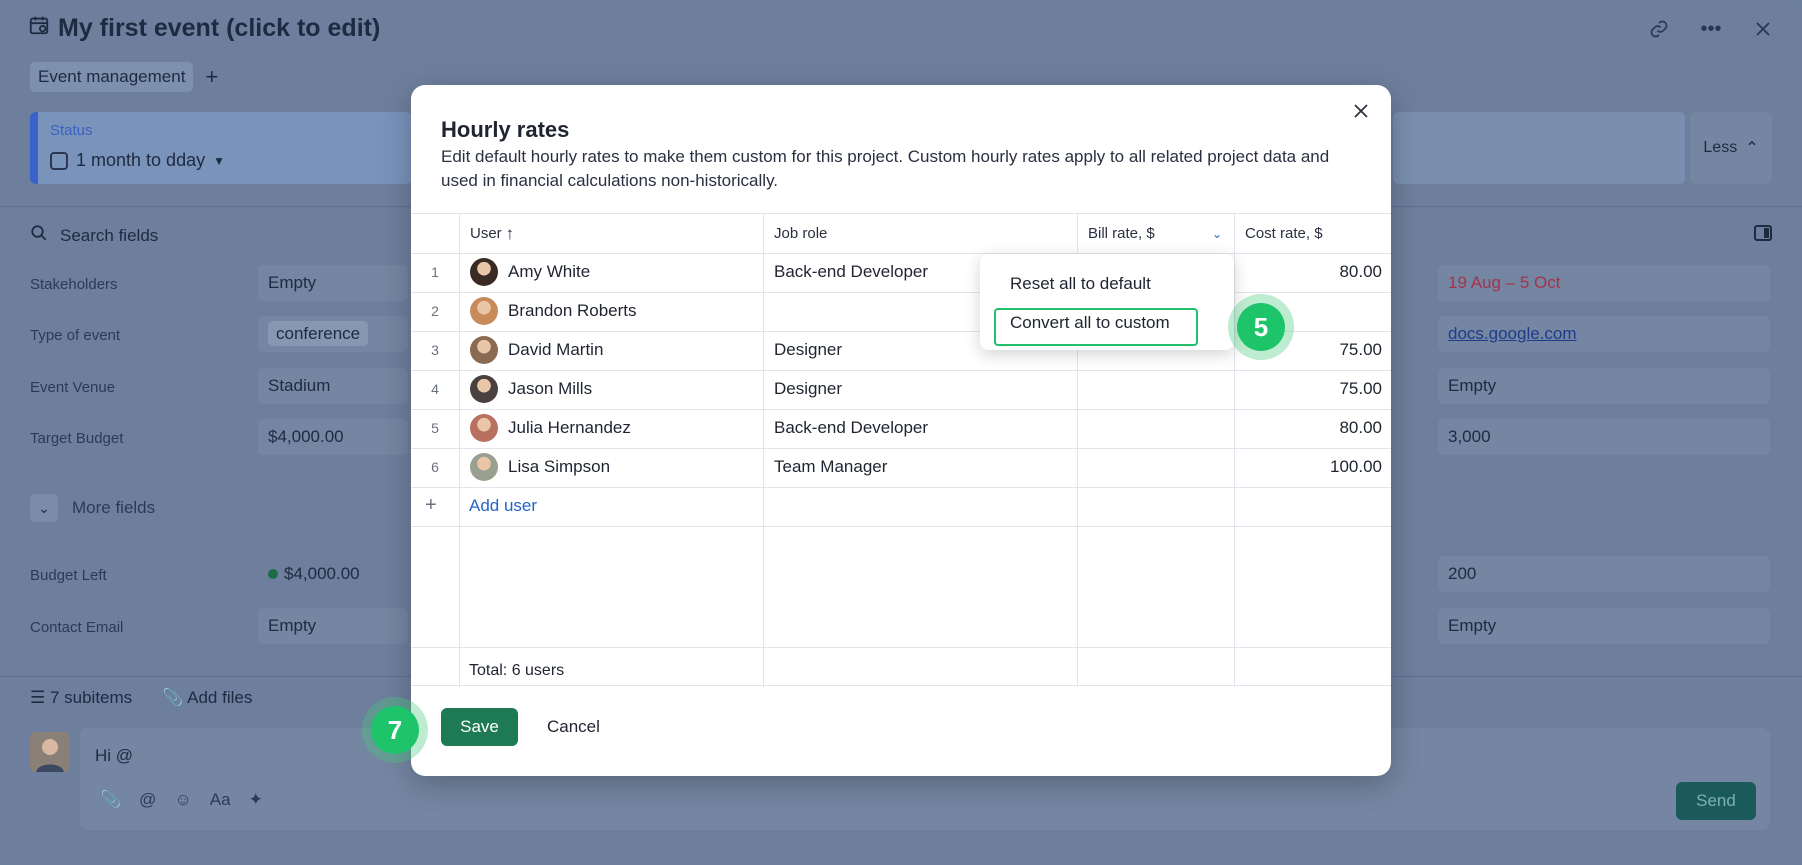 The width and height of the screenshot is (1802, 865). What do you see at coordinates (68, 575) in the screenshot?
I see `field-label-budget-left: Budget Left` at bounding box center [68, 575].